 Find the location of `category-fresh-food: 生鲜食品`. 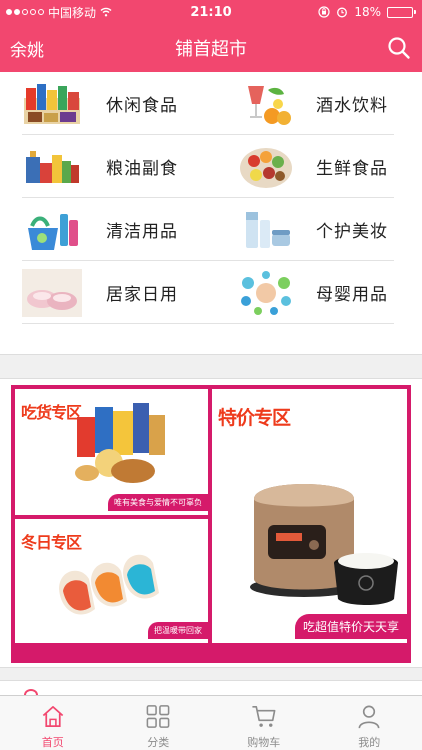

category-fresh-food: 生鲜食品 is located at coordinates (301, 166).